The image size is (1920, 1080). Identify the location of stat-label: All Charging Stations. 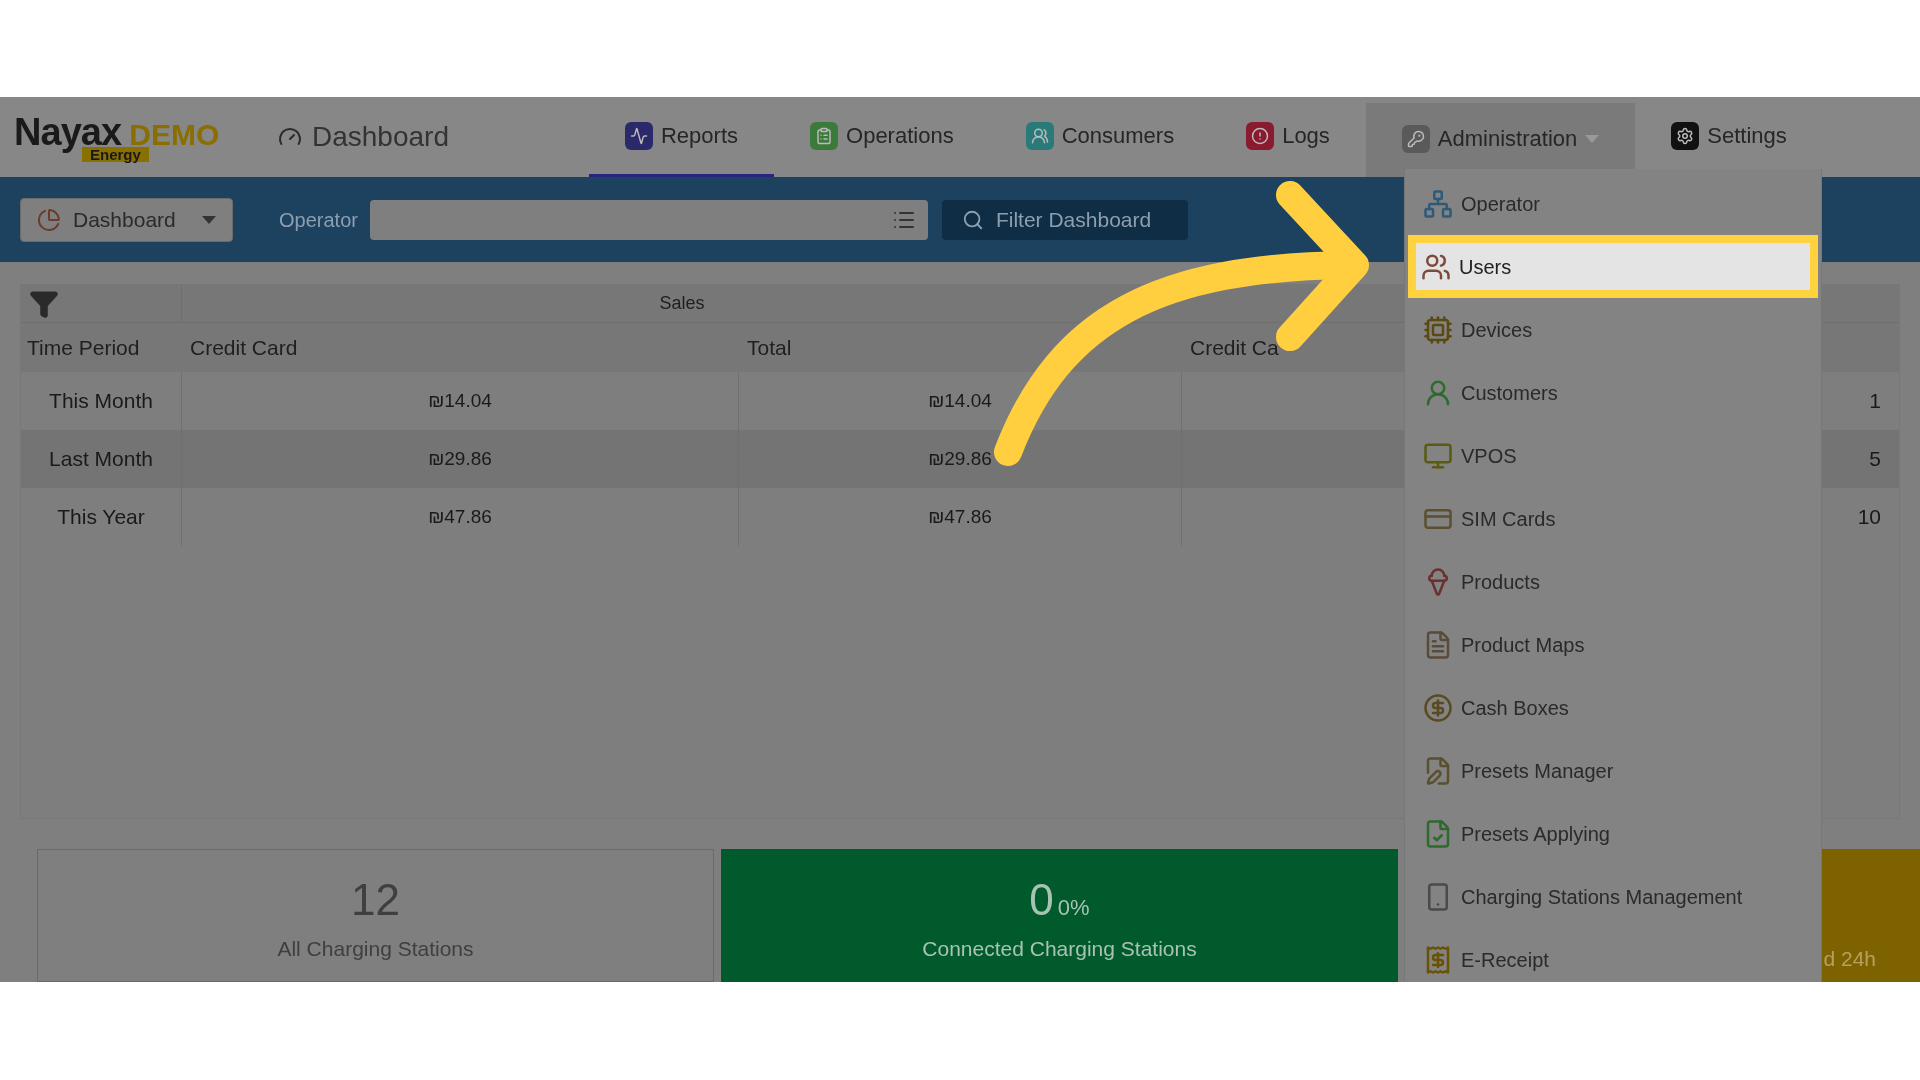
(375, 948).